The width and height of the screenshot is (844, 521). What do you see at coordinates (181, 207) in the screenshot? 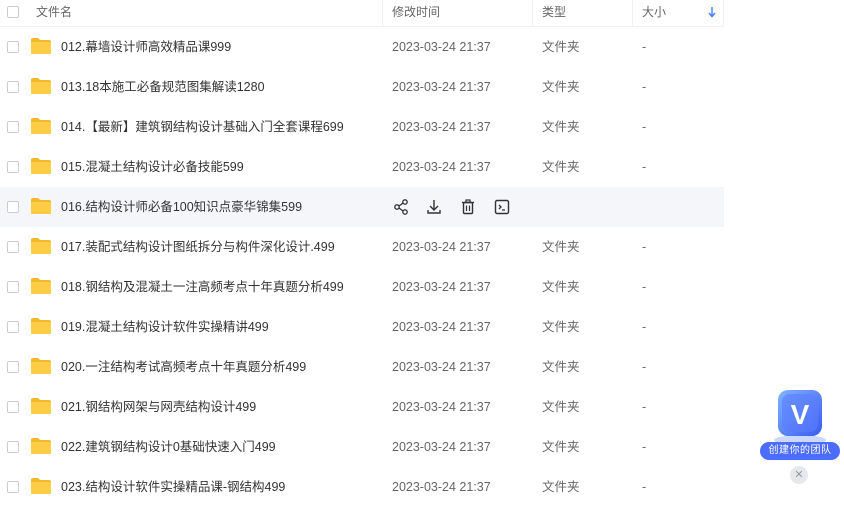
I see `file-name: 016.结构设计师必备100知识点豪华锦集599` at bounding box center [181, 207].